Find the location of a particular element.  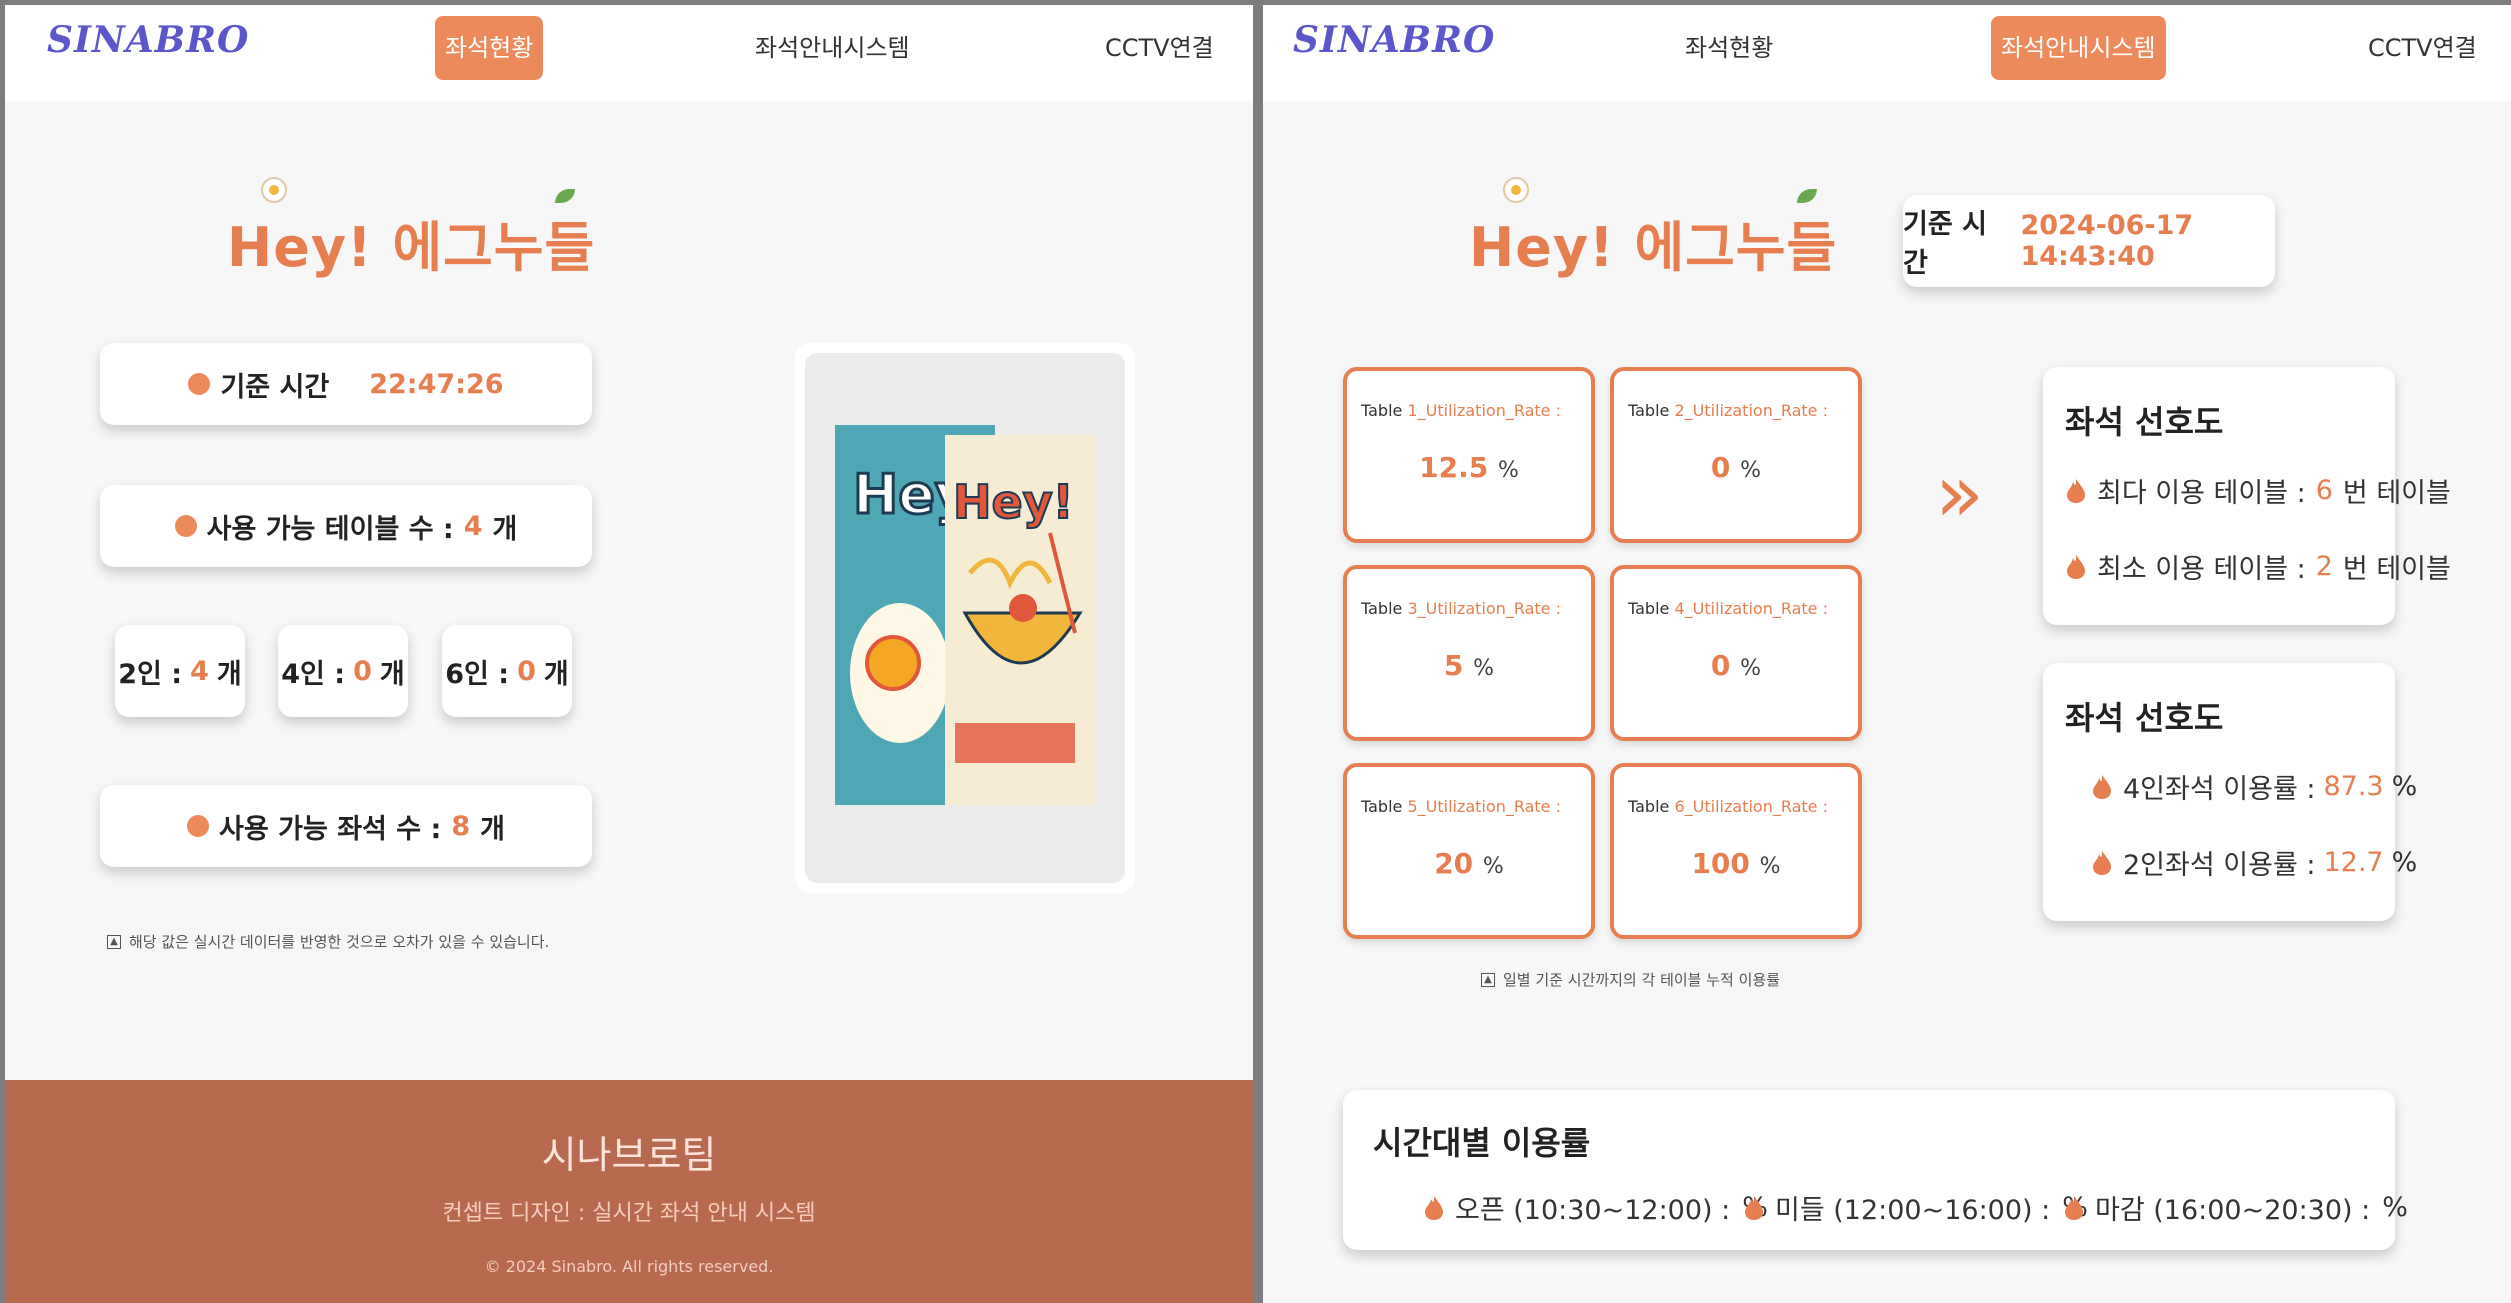

size-card-6: 6인 : 0 개 is located at coordinates (507, 671).